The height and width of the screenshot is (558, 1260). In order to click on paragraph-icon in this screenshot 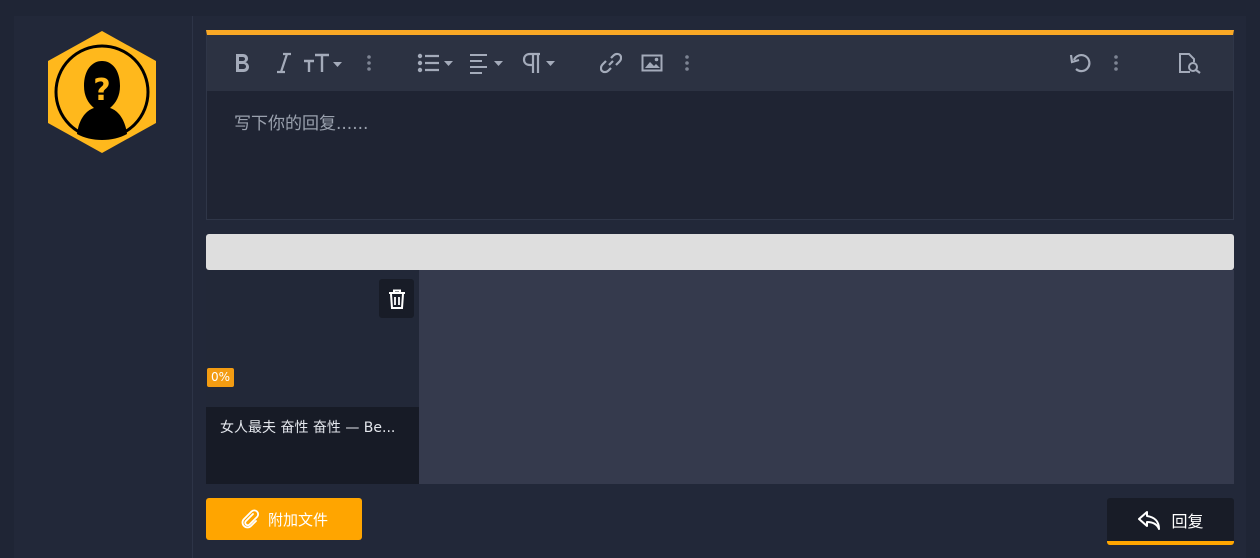, I will do `click(538, 62)`.